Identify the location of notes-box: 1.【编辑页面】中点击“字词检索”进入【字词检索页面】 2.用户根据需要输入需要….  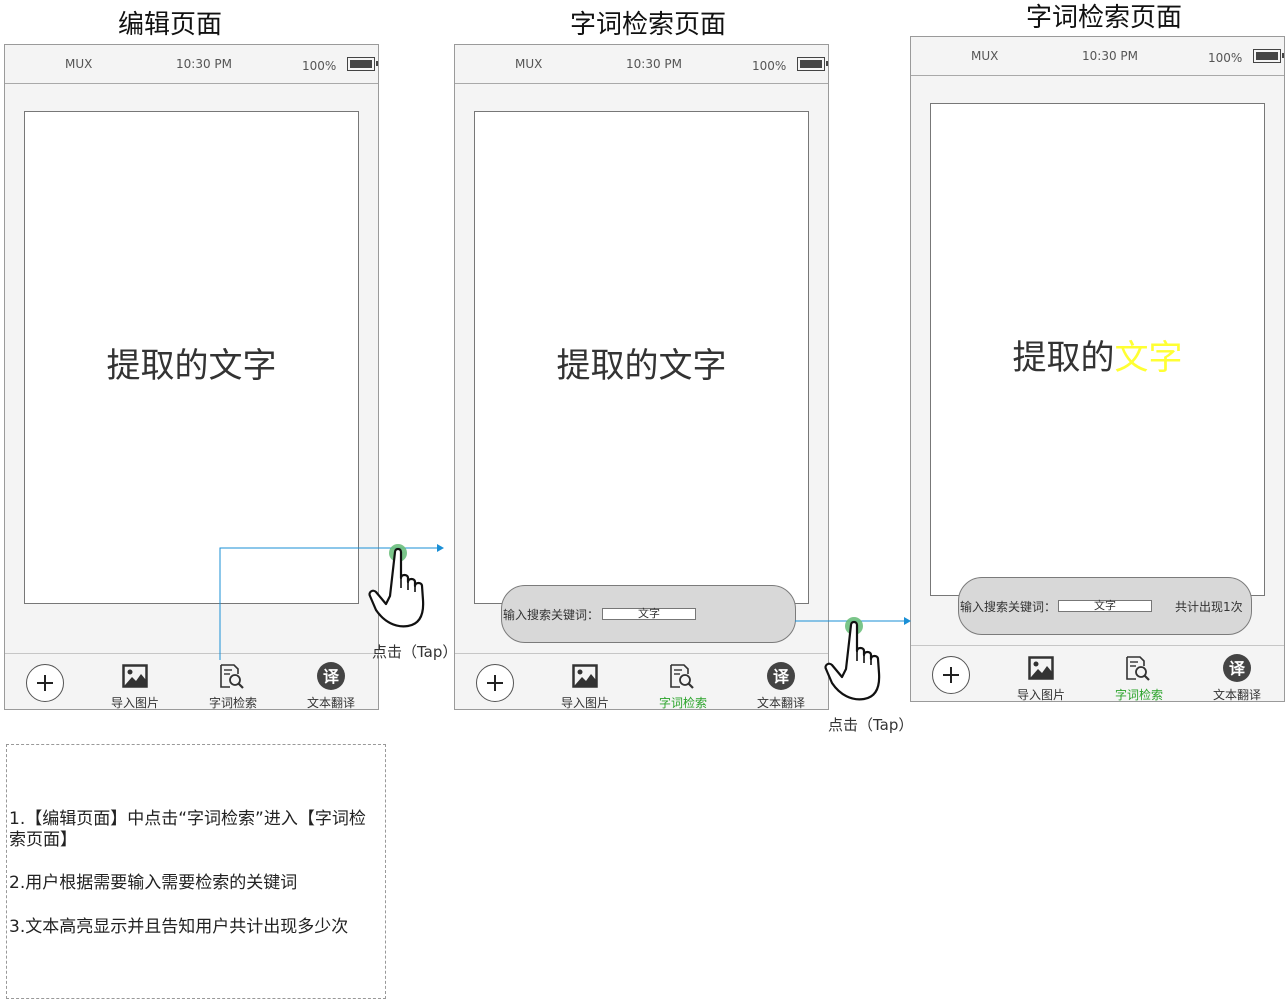
(196, 871).